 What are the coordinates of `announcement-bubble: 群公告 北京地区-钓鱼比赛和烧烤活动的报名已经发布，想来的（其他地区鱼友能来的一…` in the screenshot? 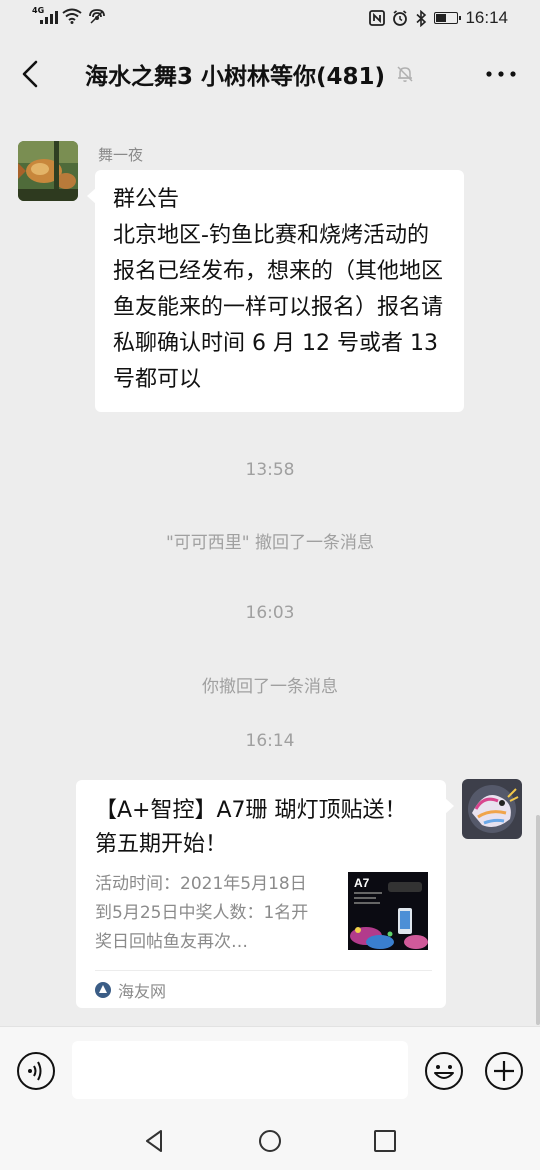 It's located at (275, 291).